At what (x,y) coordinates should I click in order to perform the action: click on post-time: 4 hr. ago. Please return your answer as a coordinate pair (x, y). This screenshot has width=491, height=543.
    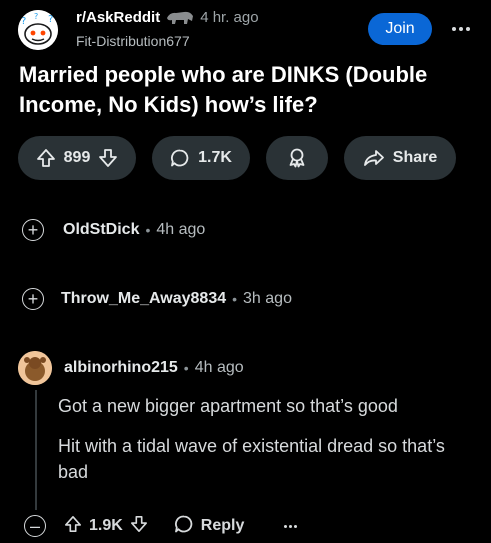
    Looking at the image, I should click on (229, 17).